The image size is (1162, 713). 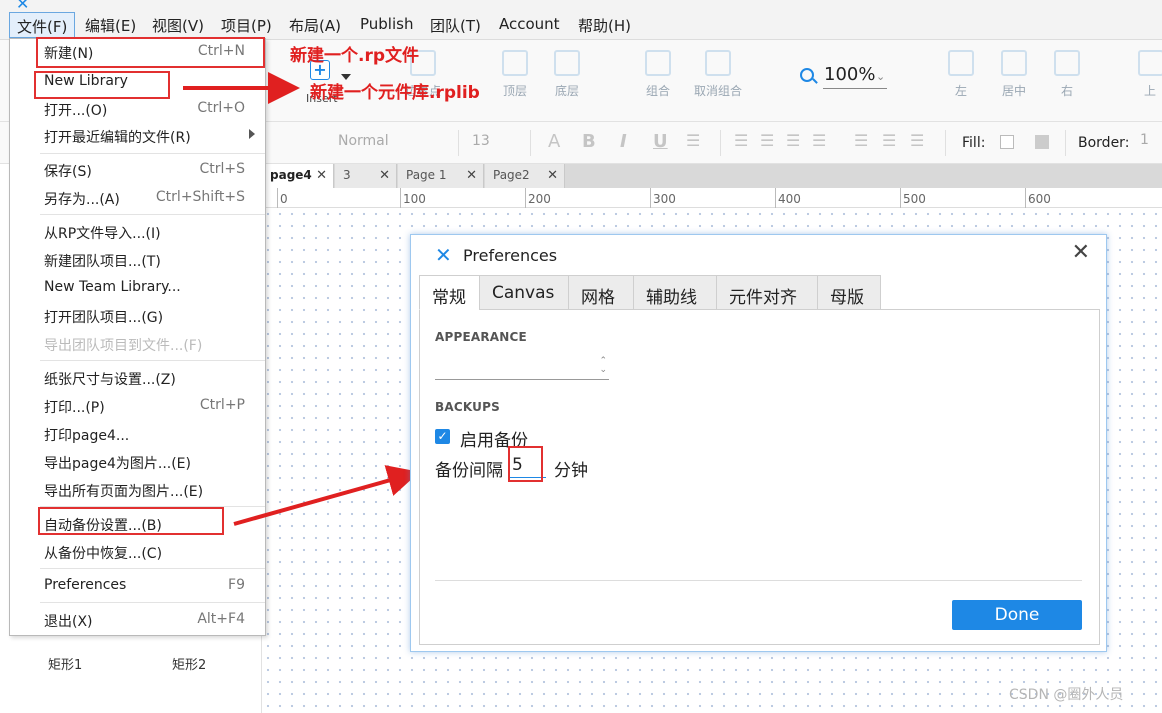 What do you see at coordinates (442, 436) in the screenshot?
I see `enable-backup-checkbox: ✓` at bounding box center [442, 436].